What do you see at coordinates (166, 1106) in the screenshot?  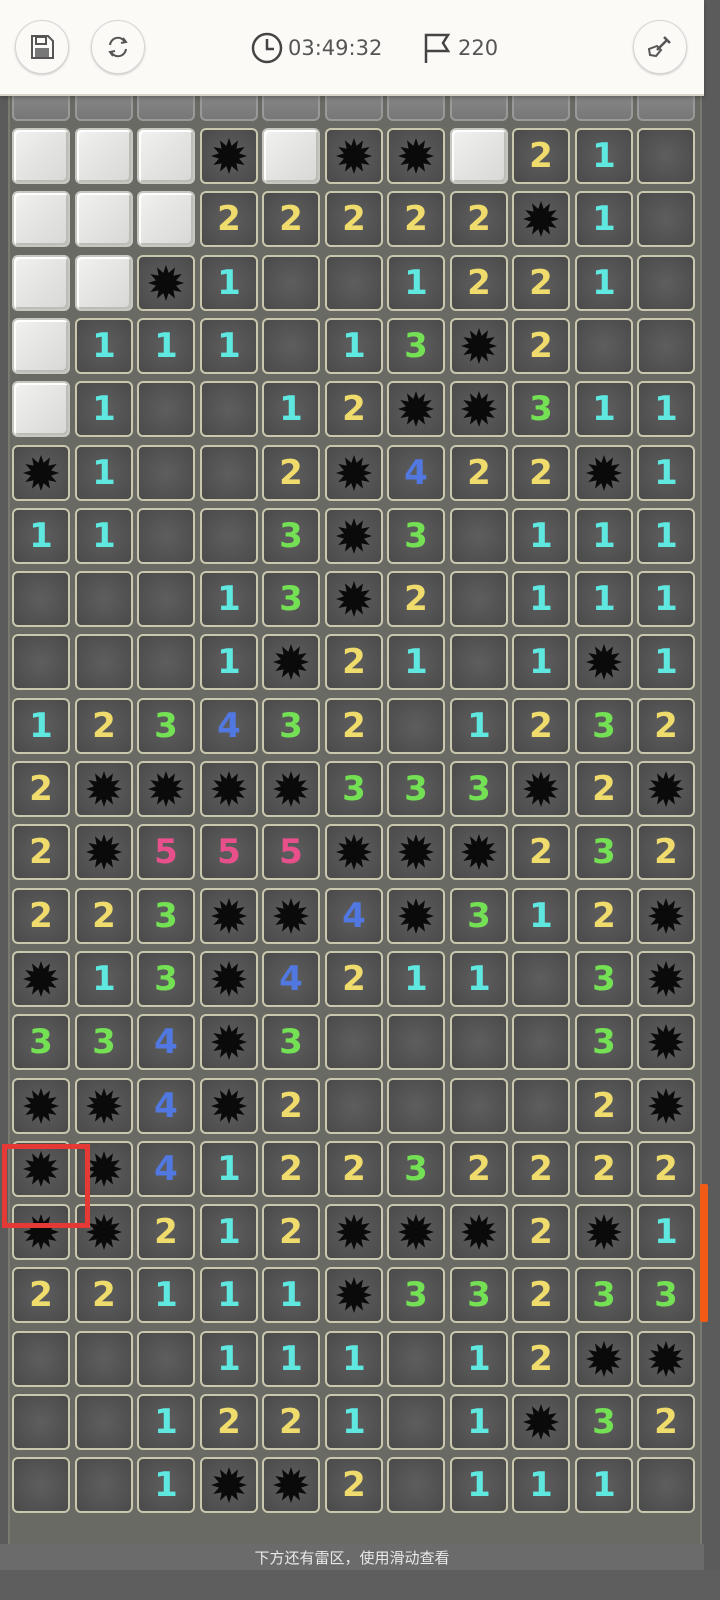 I see `cell-number: 4` at bounding box center [166, 1106].